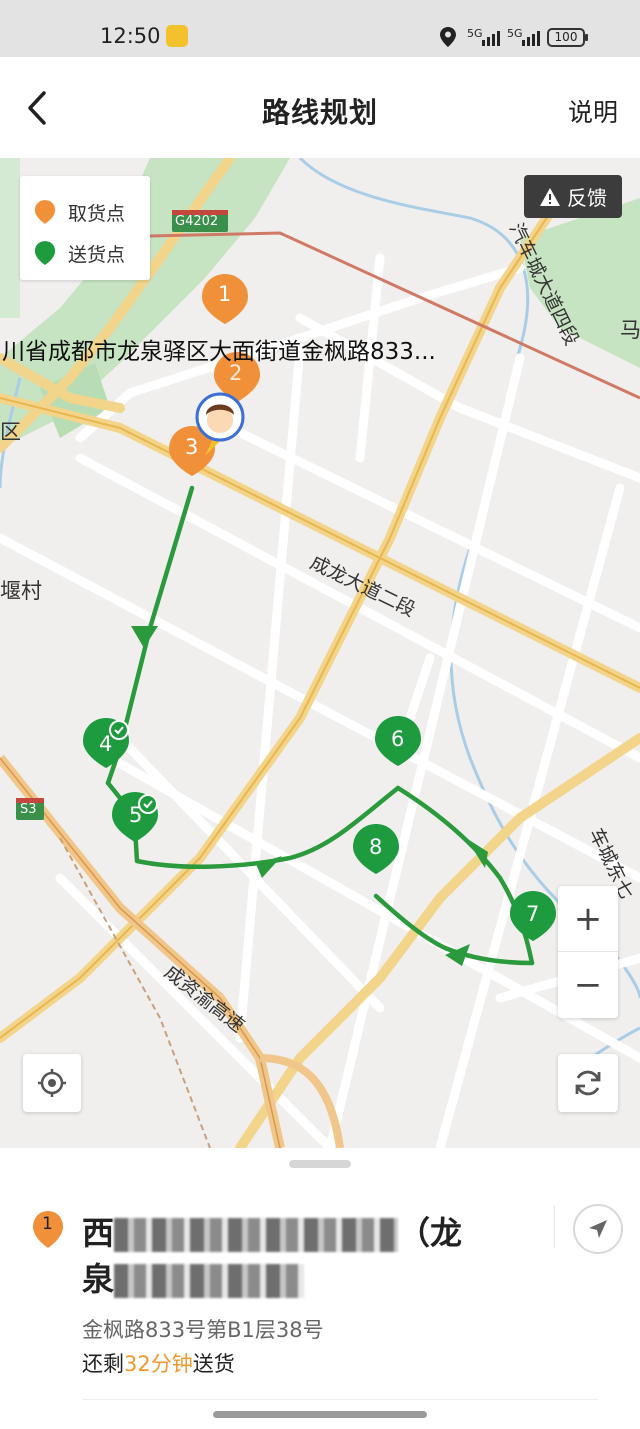  I want to click on merchant-name: 西 （龙 泉, so click(312, 1256).